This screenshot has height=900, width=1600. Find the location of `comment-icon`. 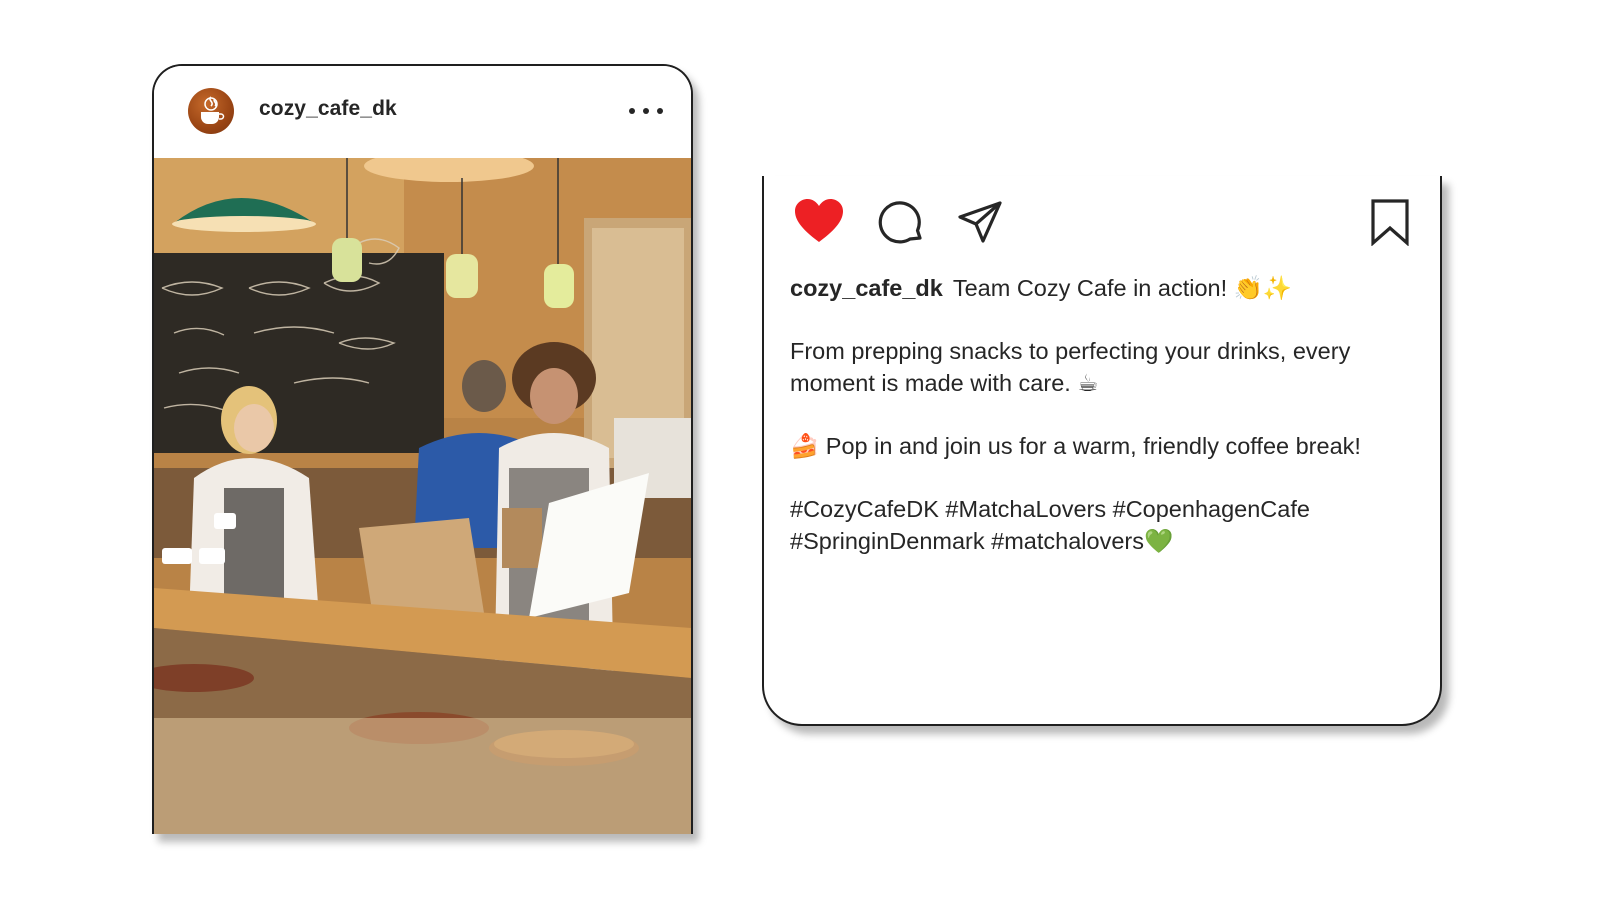

comment-icon is located at coordinates (901, 223).